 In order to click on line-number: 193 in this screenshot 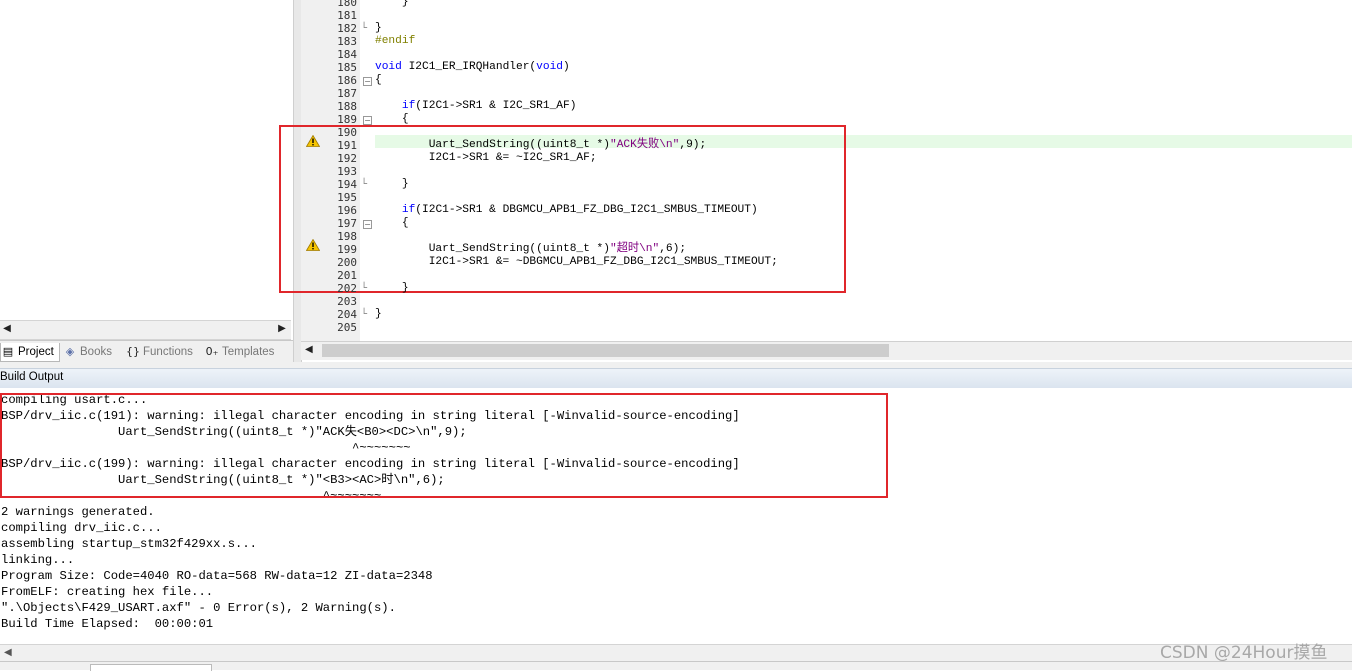, I will do `click(347, 171)`.